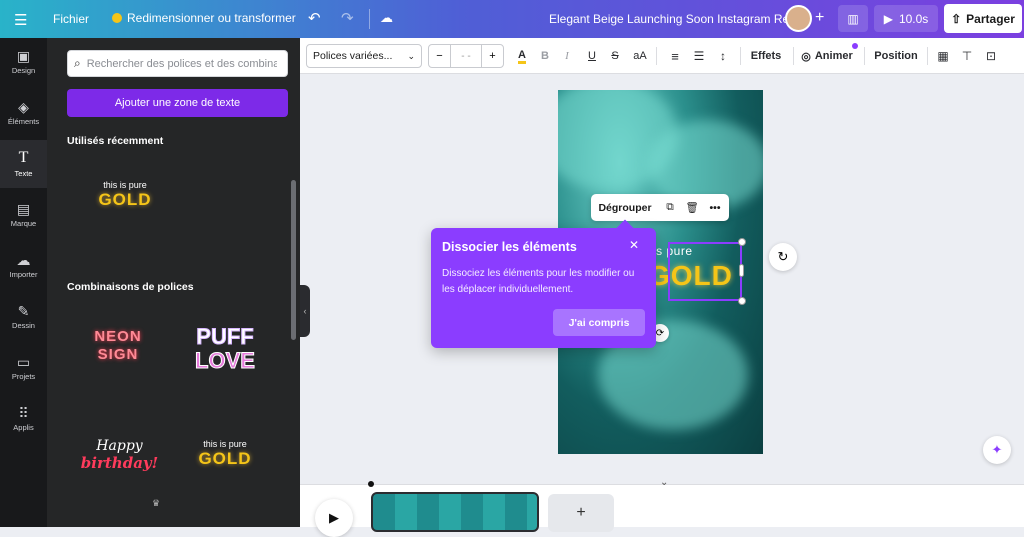 The image size is (1024, 537). What do you see at coordinates (20, 20) in the screenshot?
I see `hamburger-icon: ☰` at bounding box center [20, 20].